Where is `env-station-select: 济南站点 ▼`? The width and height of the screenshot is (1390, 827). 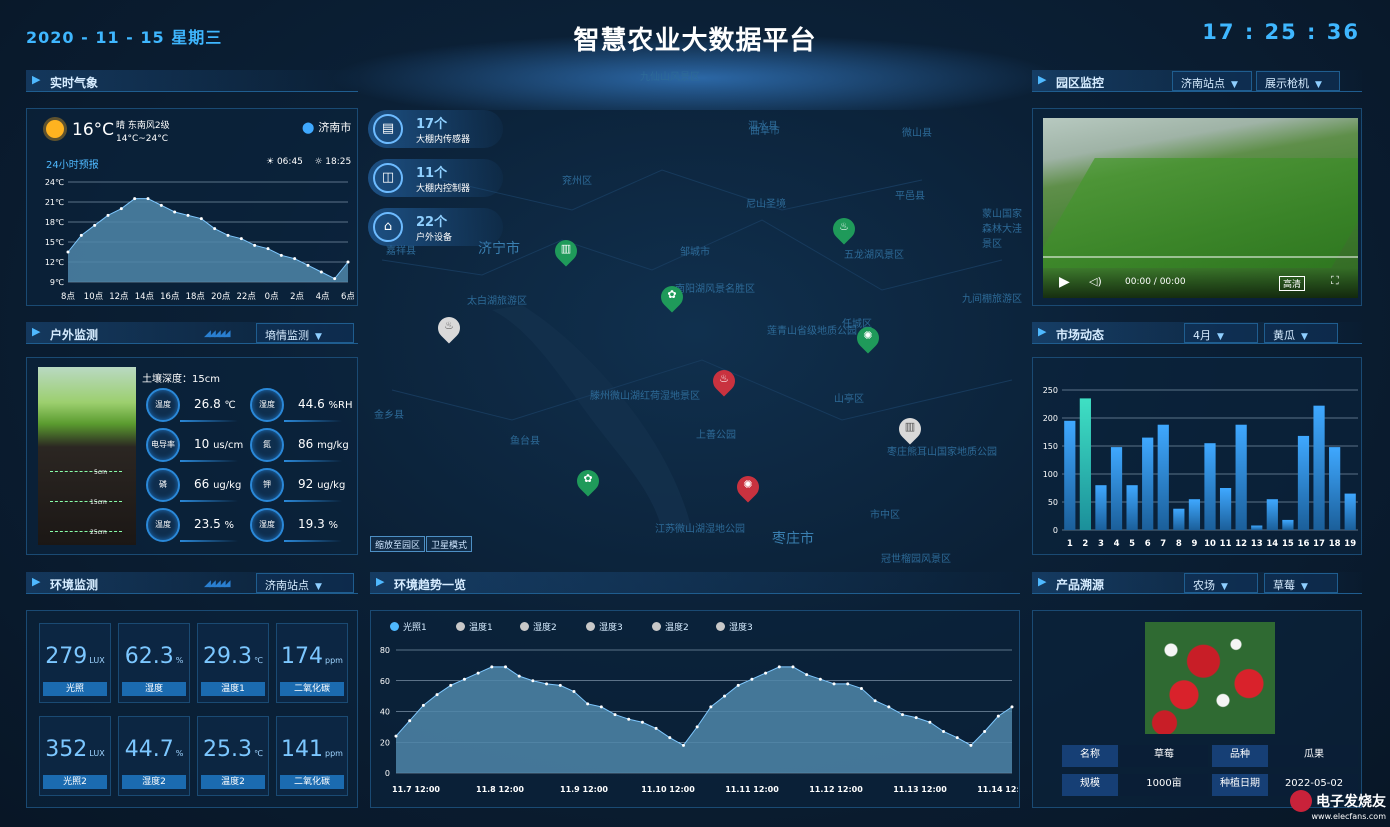
env-station-select: 济南站点 ▼ is located at coordinates (305, 583).